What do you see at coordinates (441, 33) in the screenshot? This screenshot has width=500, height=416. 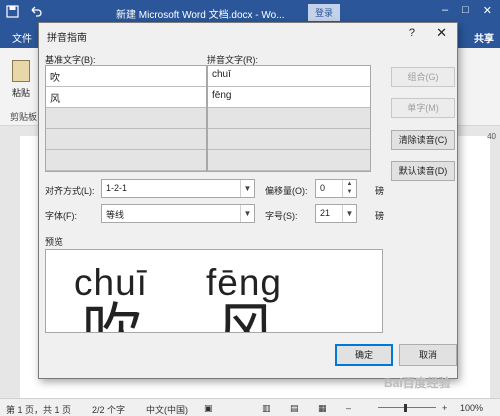 I see `close-icon: ✕` at bounding box center [441, 33].